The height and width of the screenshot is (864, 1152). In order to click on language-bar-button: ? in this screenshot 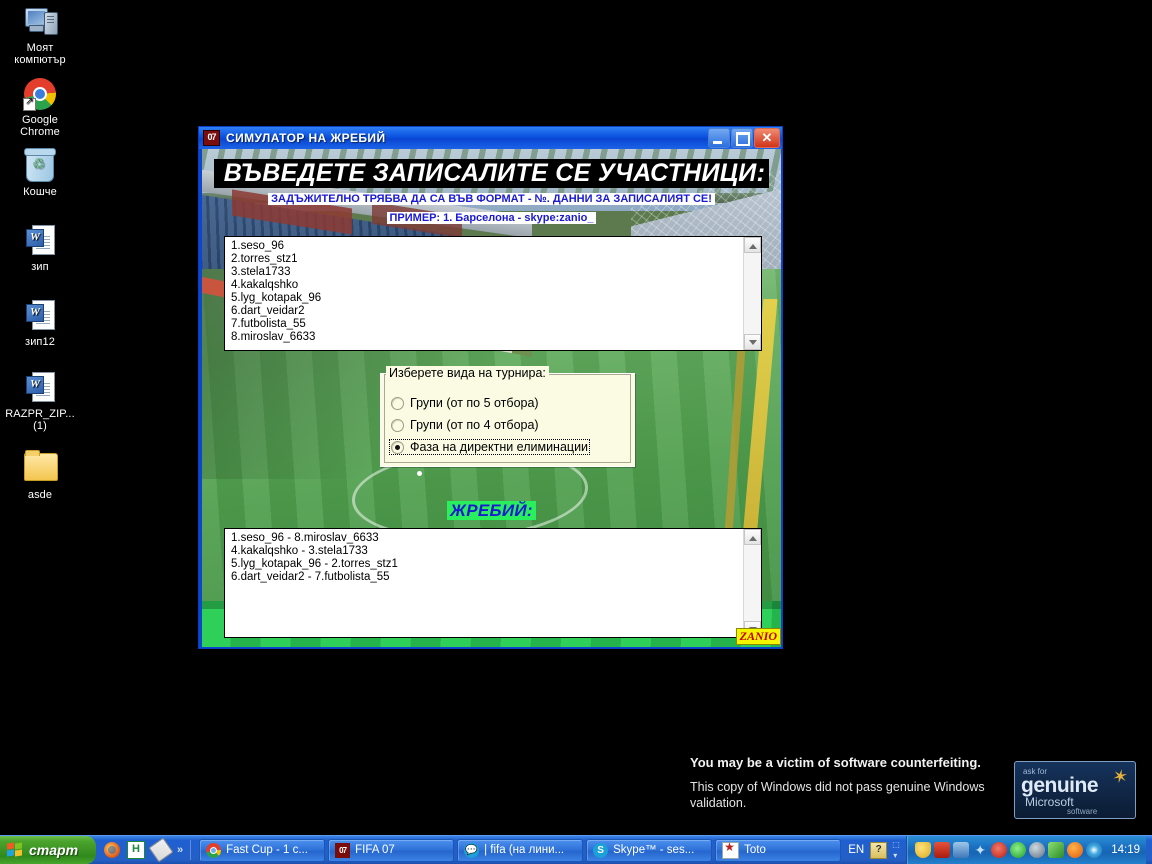, I will do `click(879, 850)`.